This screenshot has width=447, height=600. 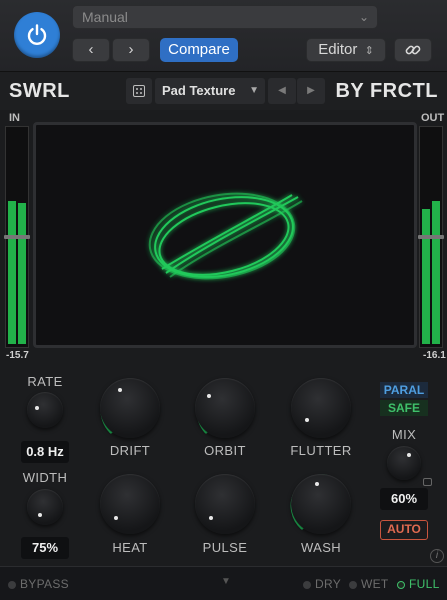 I want to click on plugin-preset-name: Pad Texture, so click(x=199, y=90).